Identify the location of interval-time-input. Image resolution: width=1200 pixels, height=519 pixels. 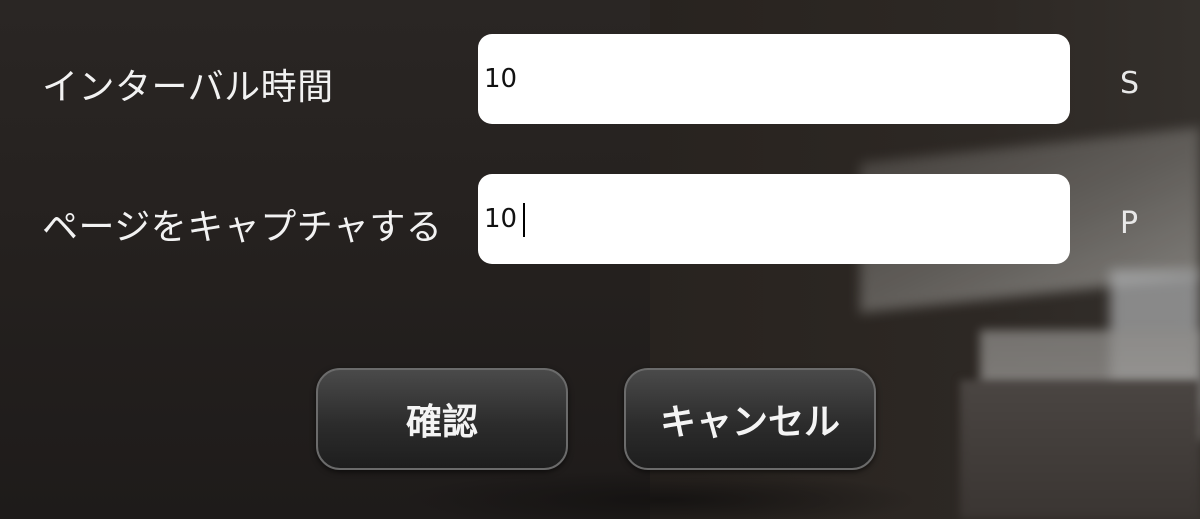
(774, 79).